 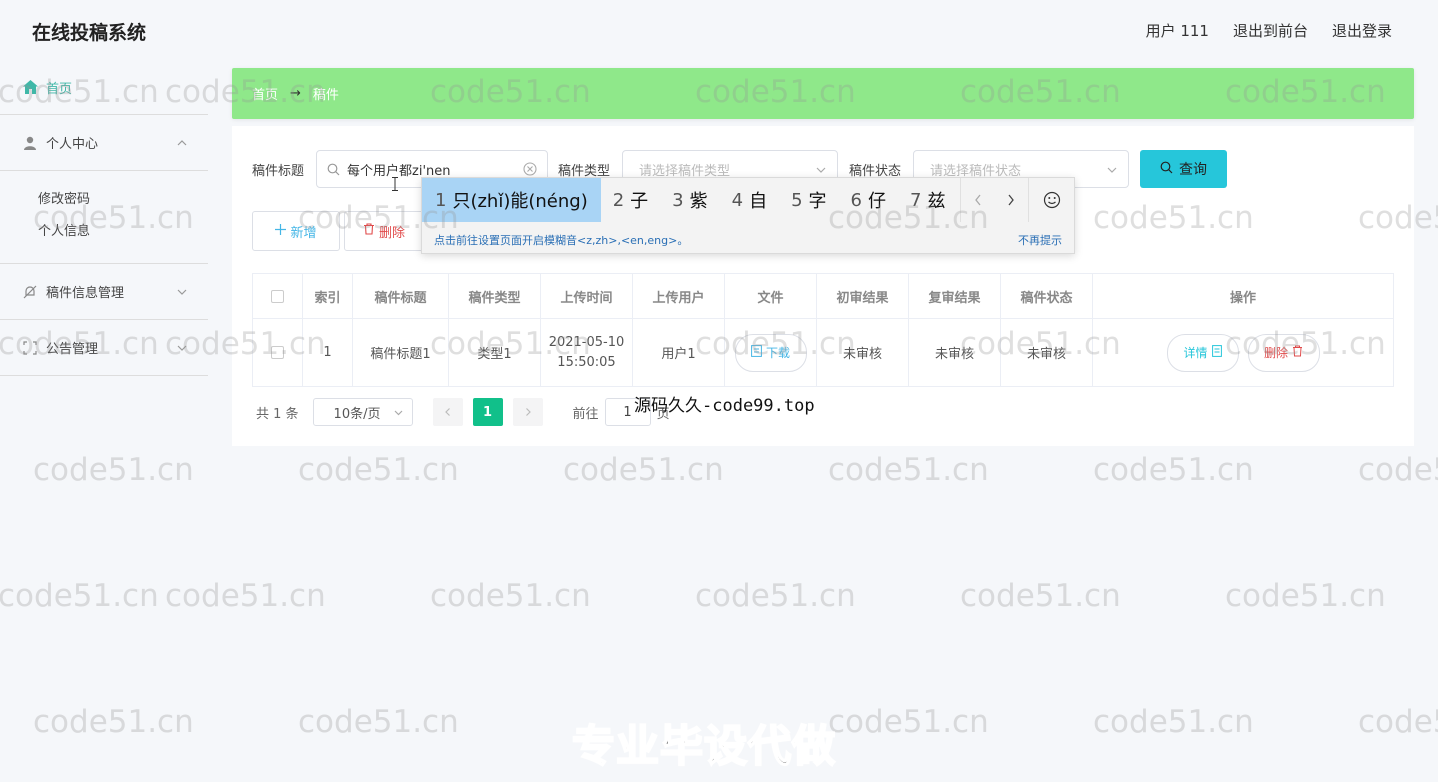 What do you see at coordinates (104, 232) in the screenshot?
I see `sidebar-item-personal-info: 个人信息` at bounding box center [104, 232].